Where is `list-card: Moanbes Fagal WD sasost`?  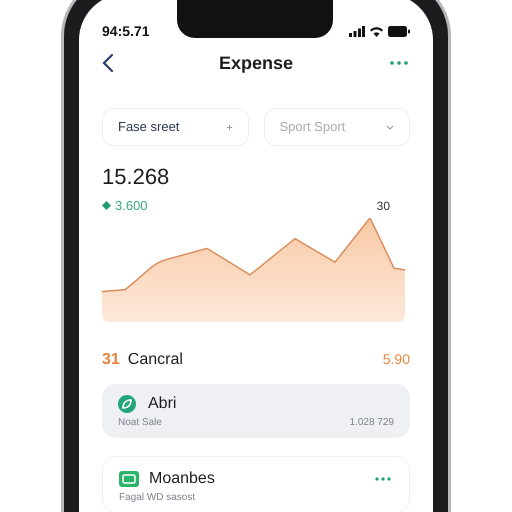 list-card: Moanbes Fagal WD sasost is located at coordinates (256, 484).